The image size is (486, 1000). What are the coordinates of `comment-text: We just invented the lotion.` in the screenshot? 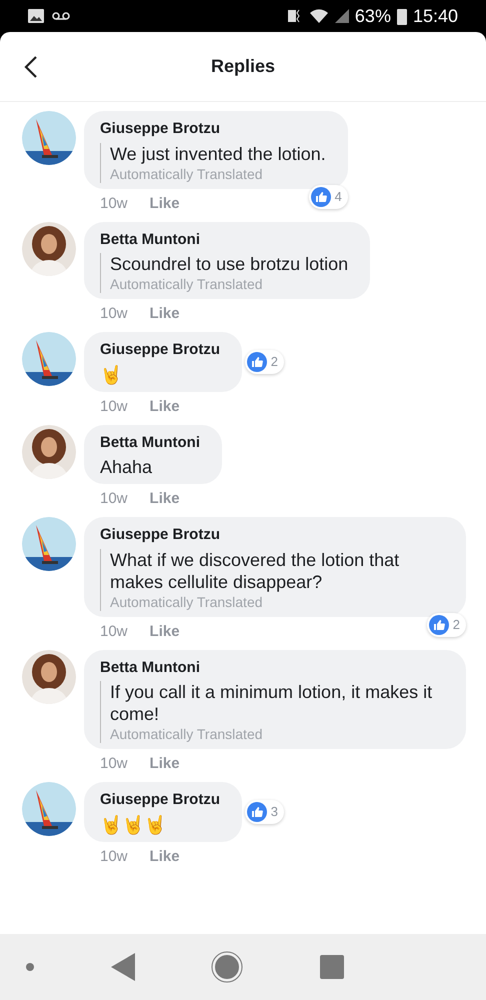 It's located at (218, 153).